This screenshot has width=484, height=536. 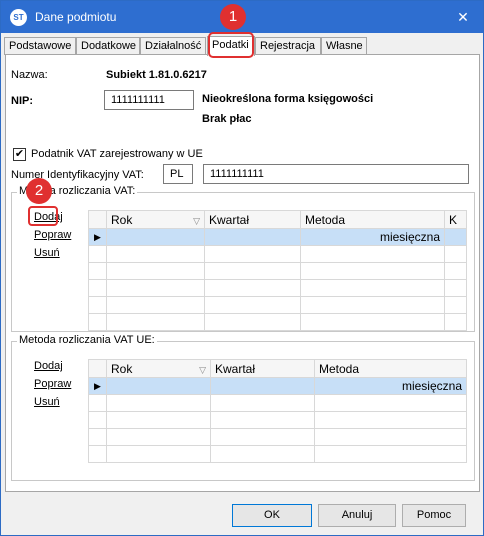 I want to click on close-icon: ✕, so click(x=463, y=17).